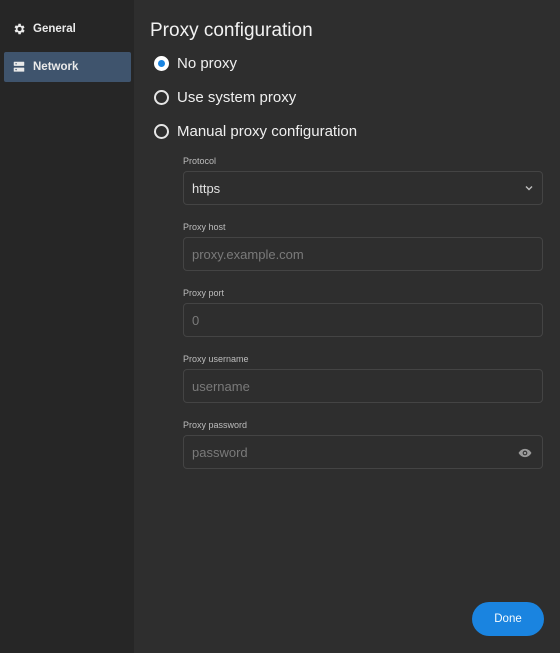  Describe the element at coordinates (206, 188) in the screenshot. I see `protocol-value: https` at that location.